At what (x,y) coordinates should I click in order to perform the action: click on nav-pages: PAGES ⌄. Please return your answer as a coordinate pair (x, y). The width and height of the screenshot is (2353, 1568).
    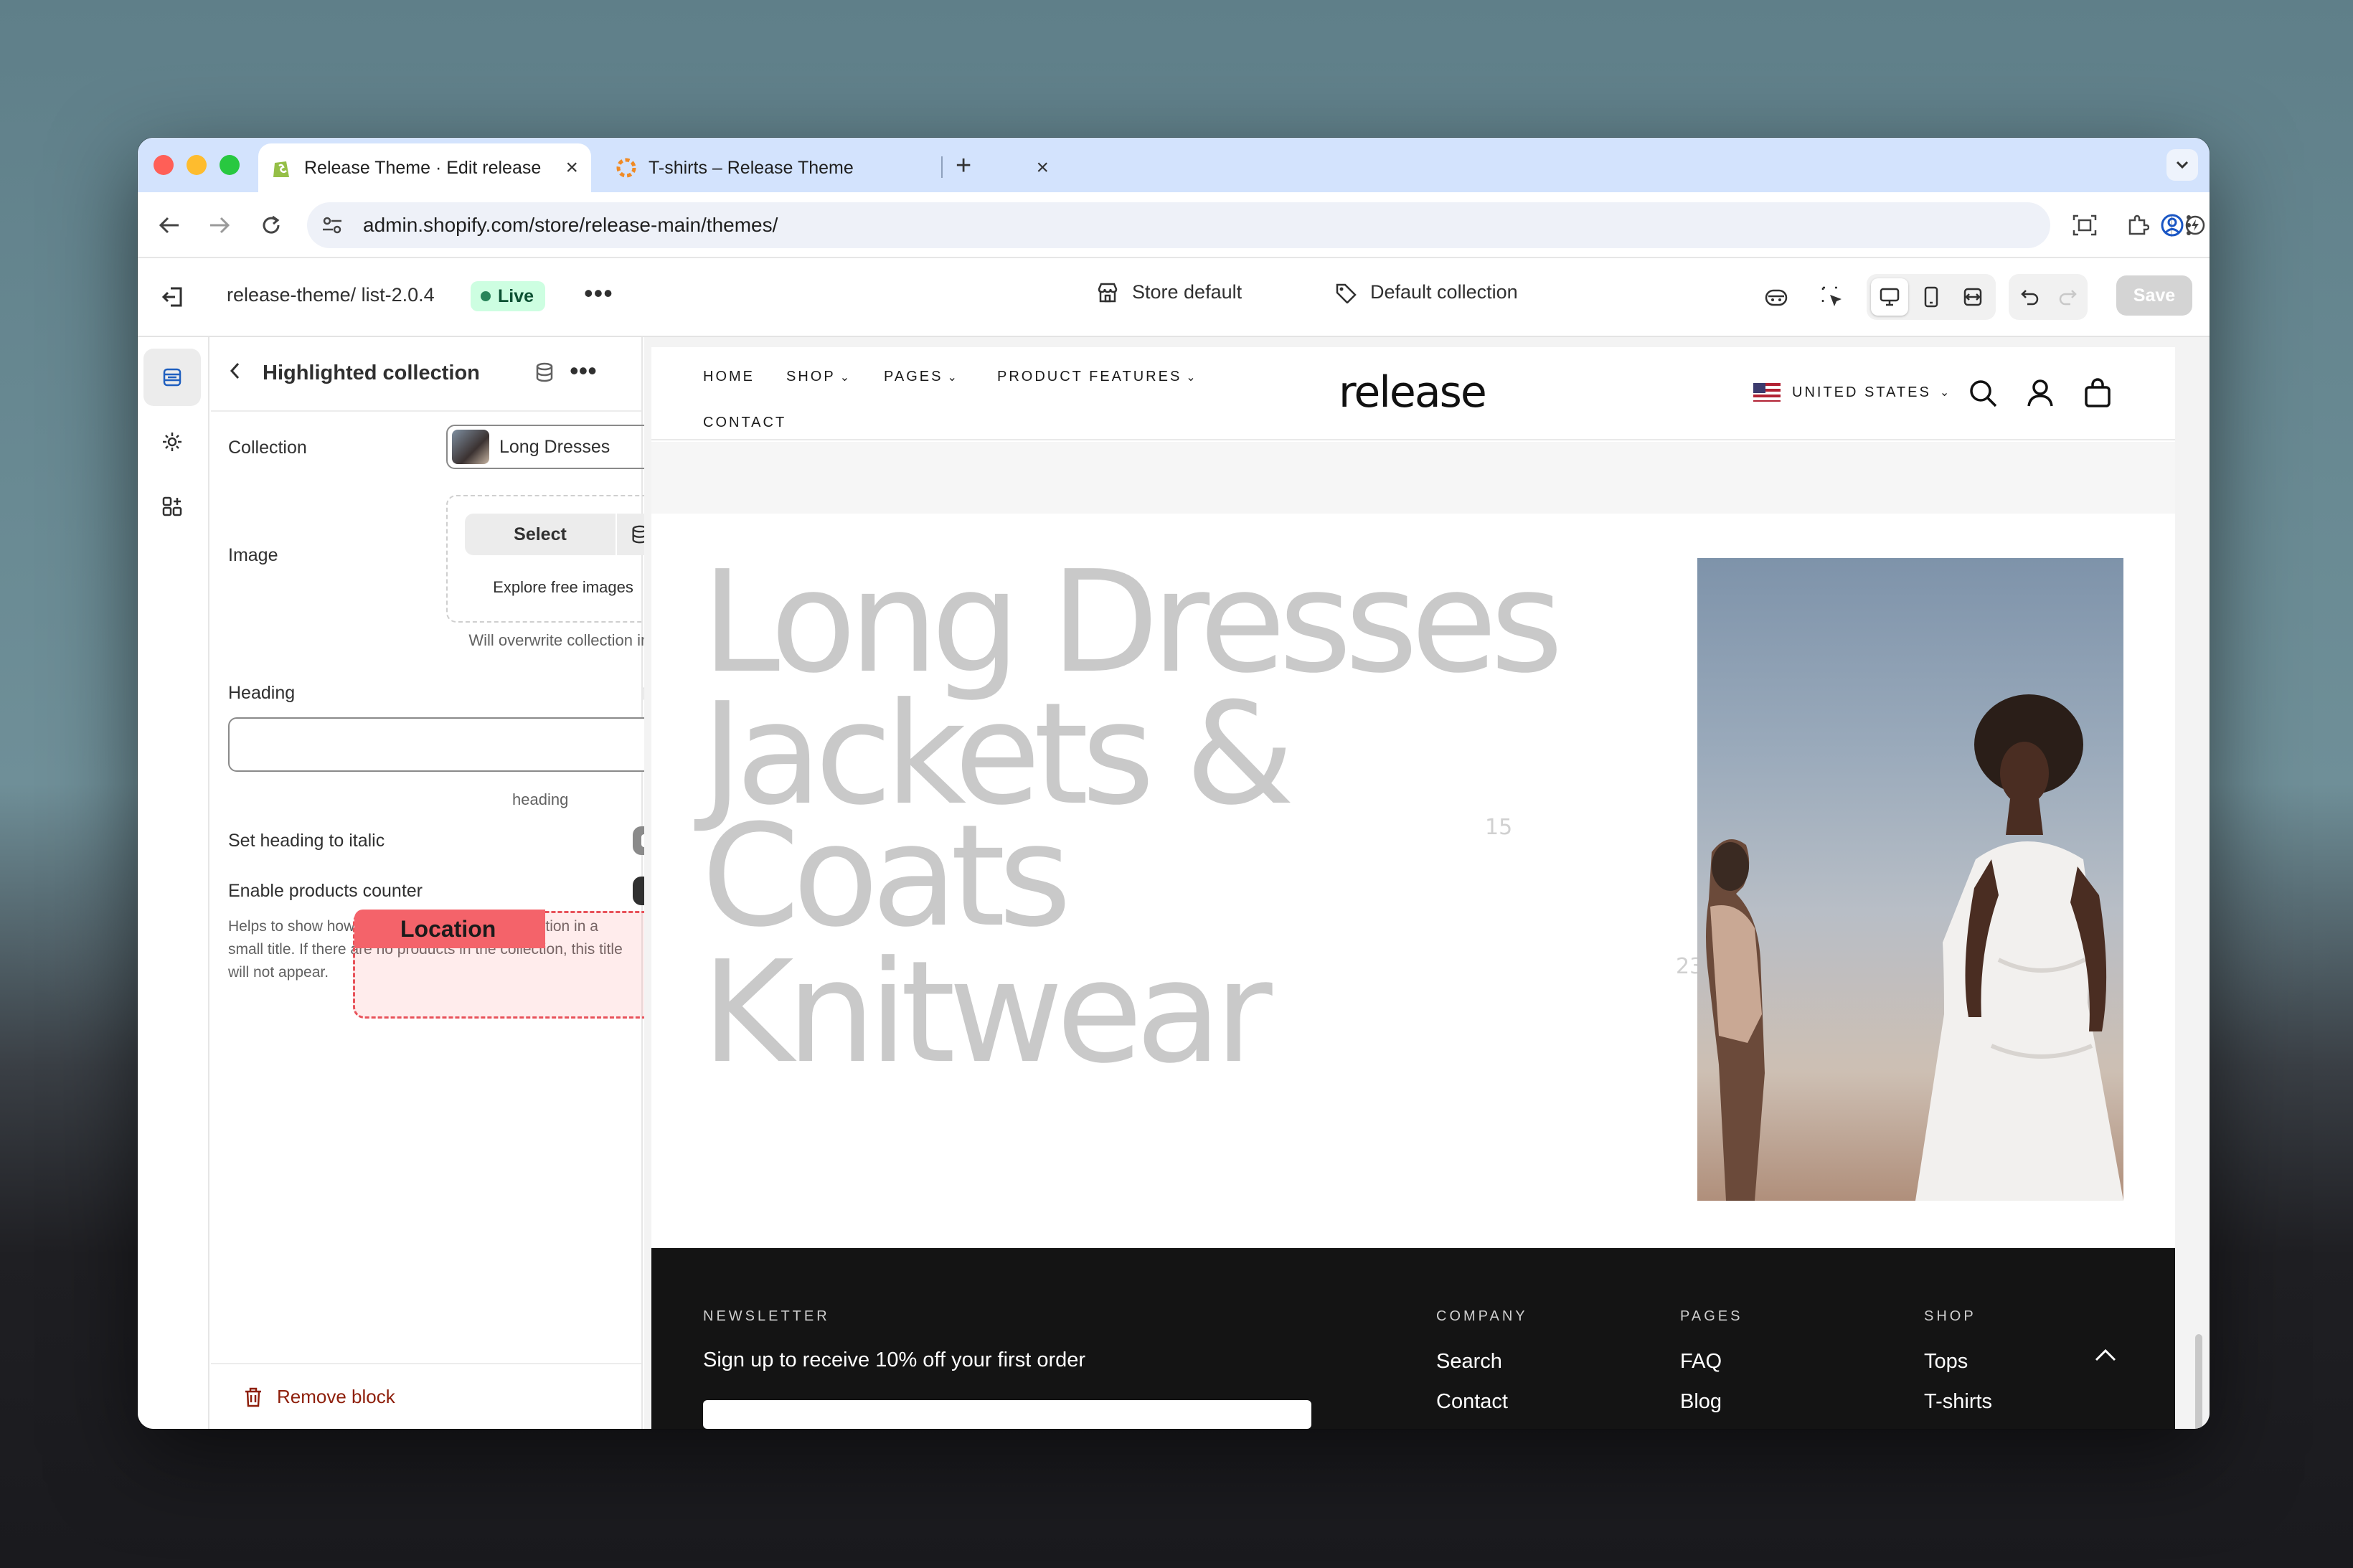
    Looking at the image, I should click on (922, 377).